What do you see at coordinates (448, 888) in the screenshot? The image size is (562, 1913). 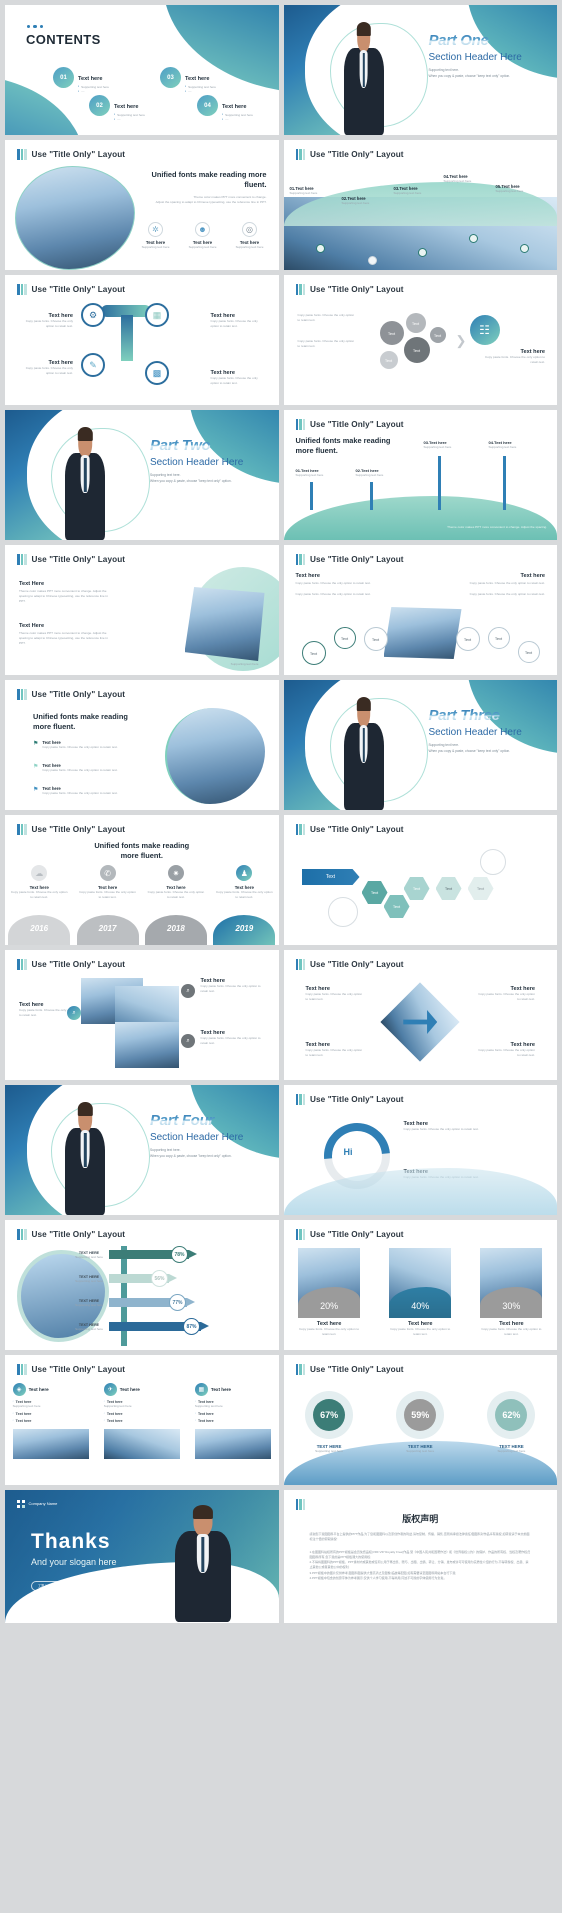 I see `hex-5: Text` at bounding box center [448, 888].